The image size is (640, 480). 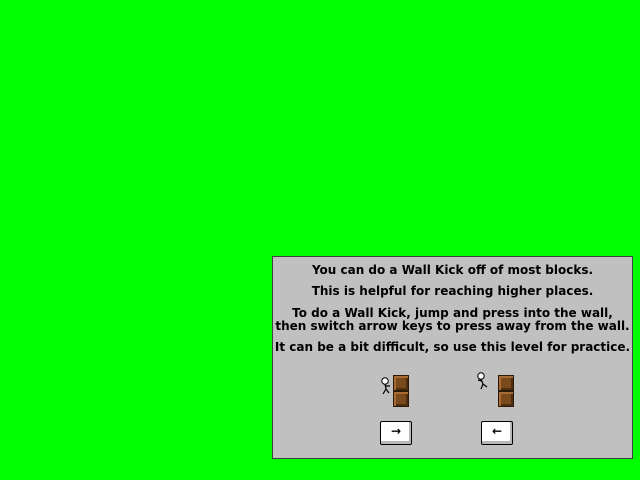 What do you see at coordinates (385, 386) in the screenshot?
I see `player-figure-icon` at bounding box center [385, 386].